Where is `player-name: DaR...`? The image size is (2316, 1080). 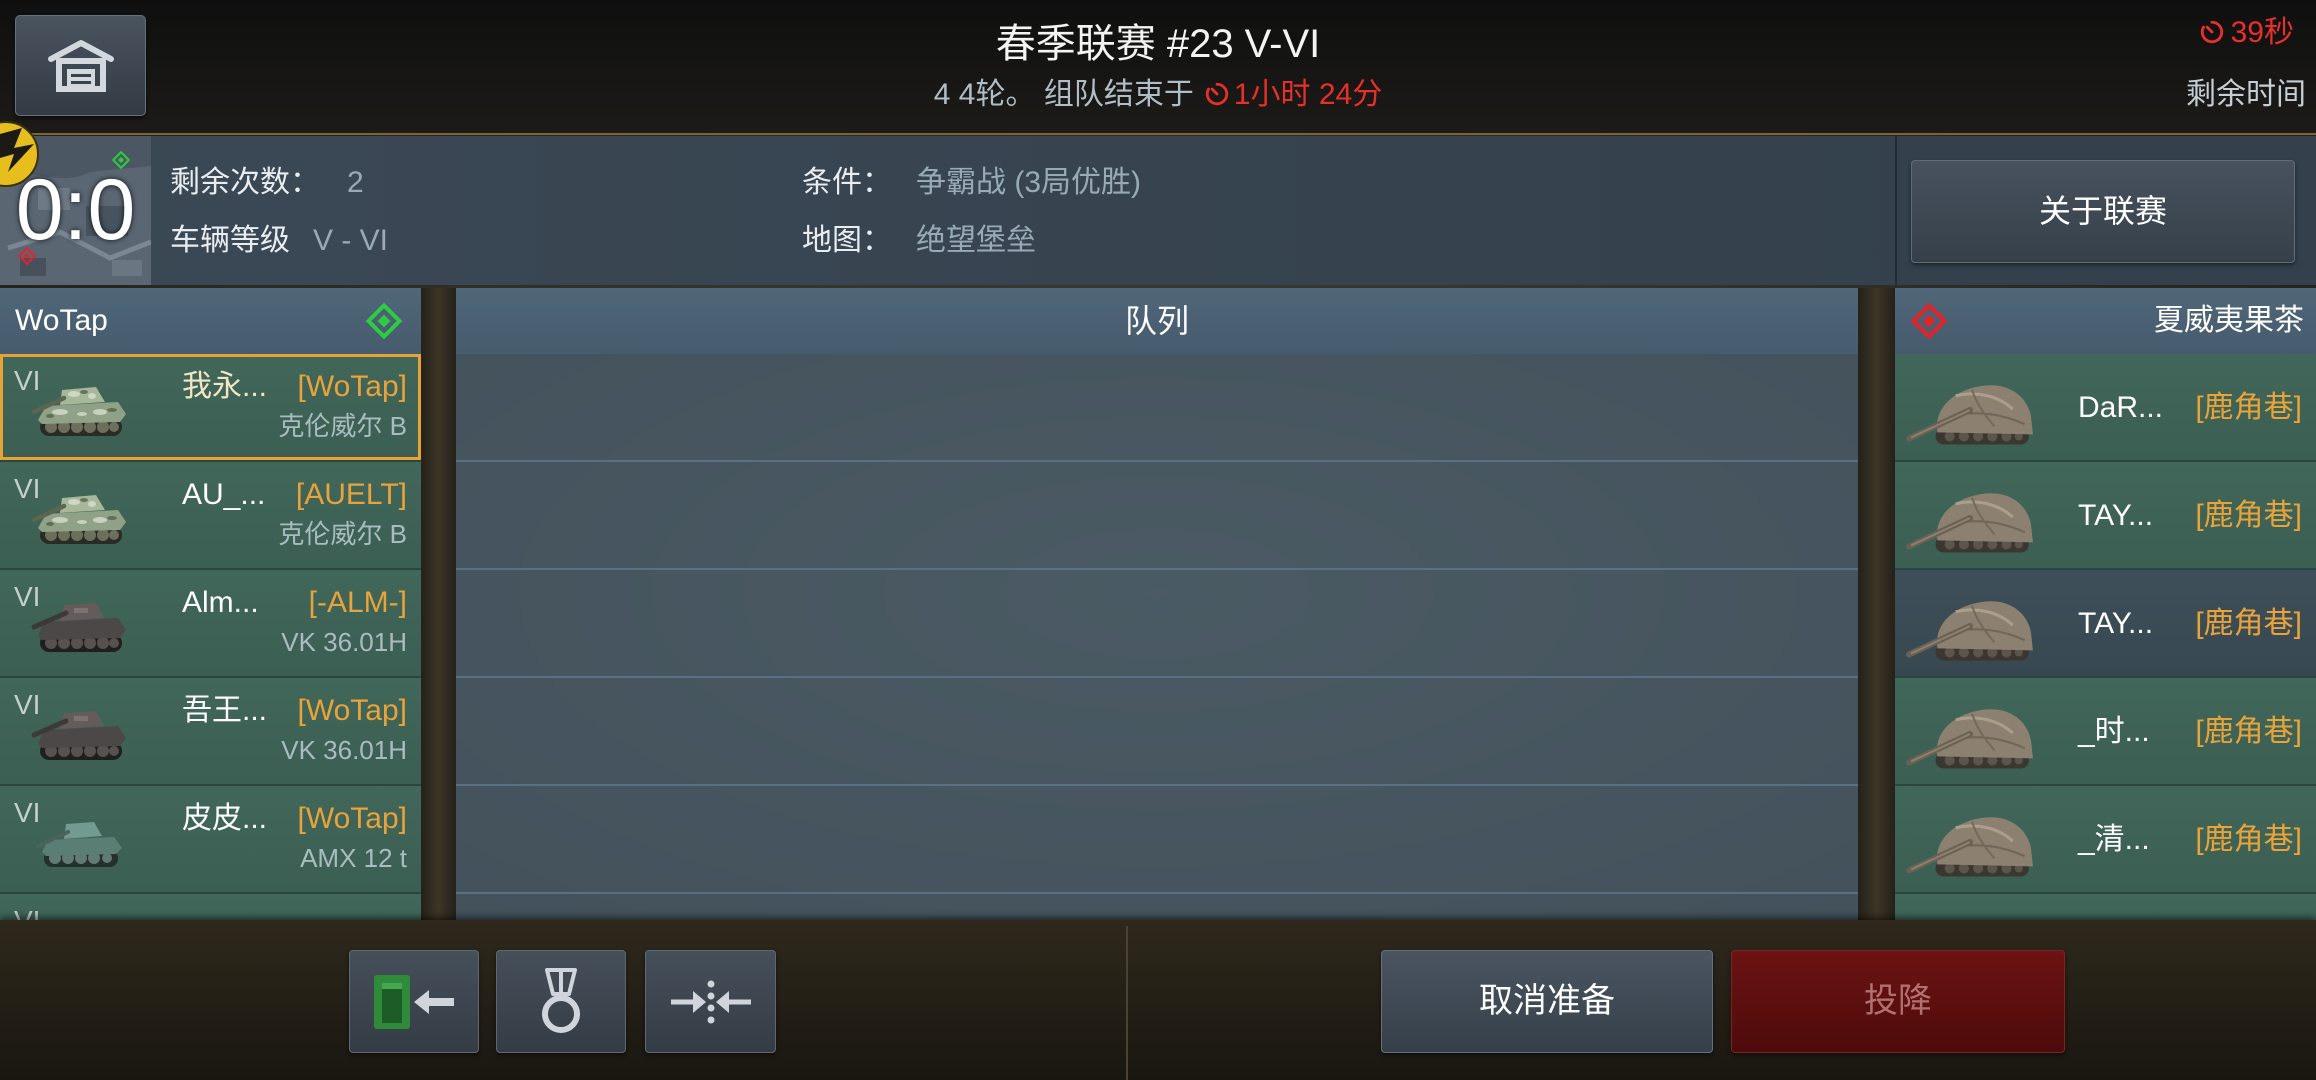
player-name: DaR... is located at coordinates (2121, 407).